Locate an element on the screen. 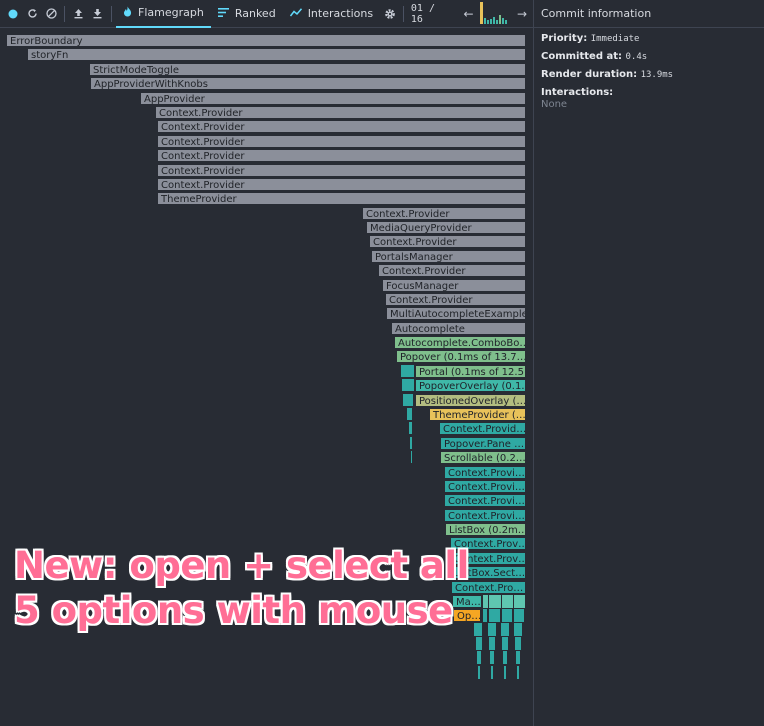  prev-commit-arrow-icon: ← is located at coordinates (469, 14).